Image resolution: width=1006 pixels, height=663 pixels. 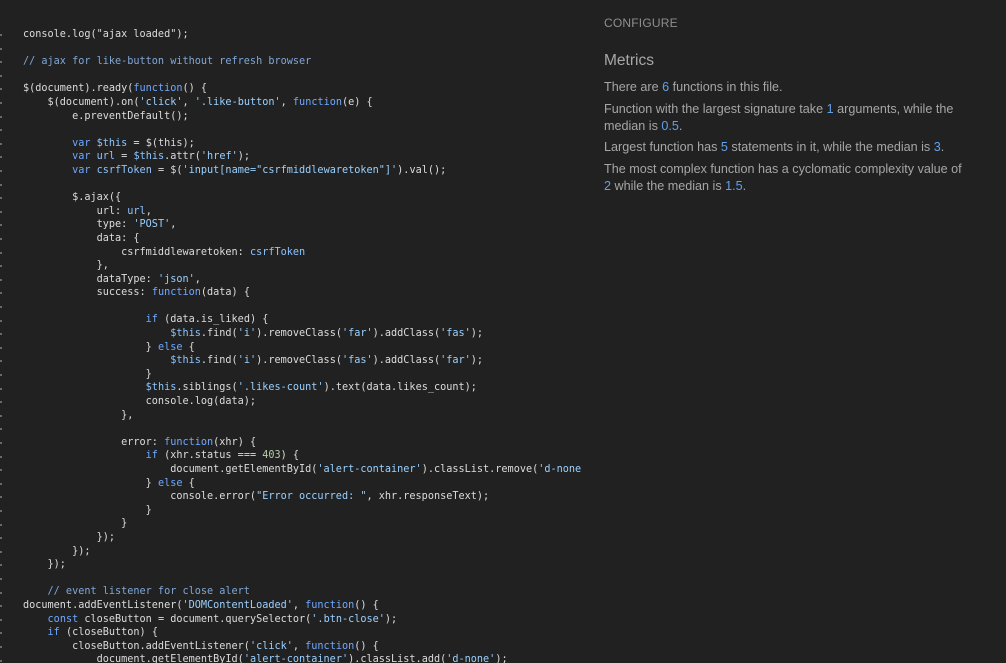 I want to click on code-token: ) {, so click(x=290, y=456).